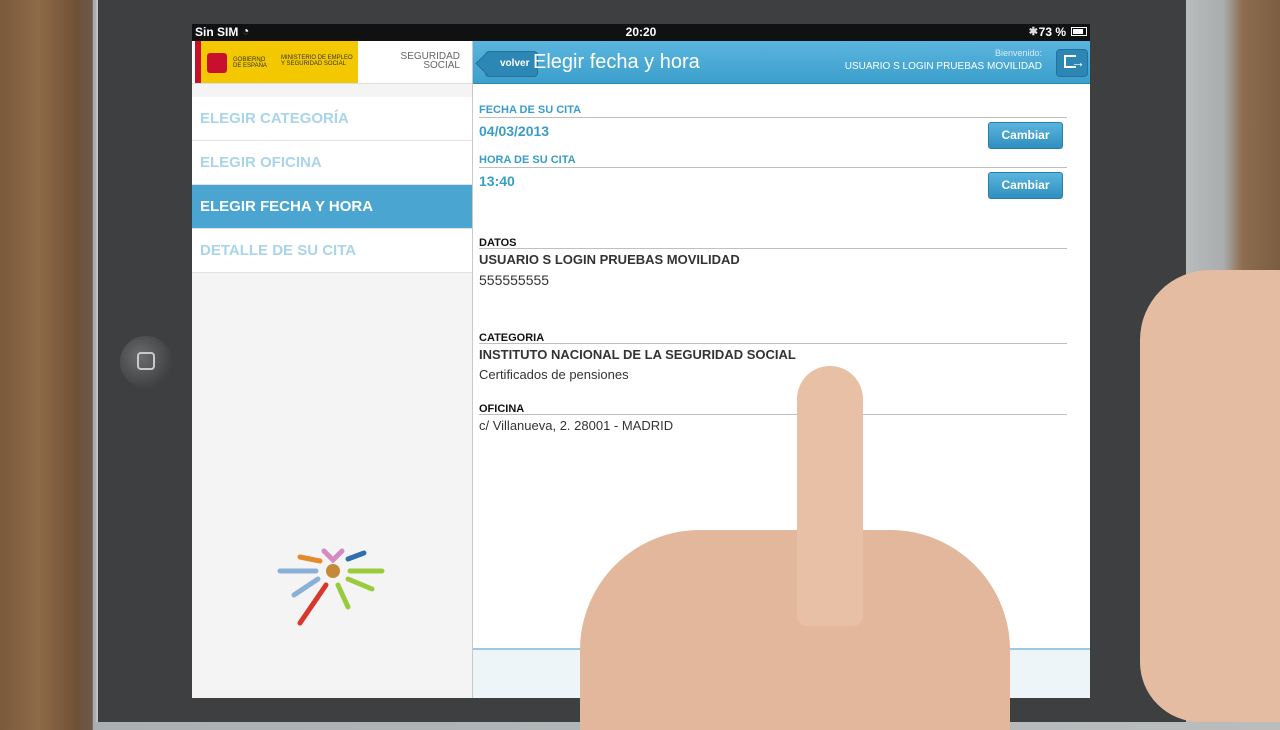  What do you see at coordinates (332, 119) in the screenshot?
I see `menu-item-categoria: ELEGIR CATEGORÍA` at bounding box center [332, 119].